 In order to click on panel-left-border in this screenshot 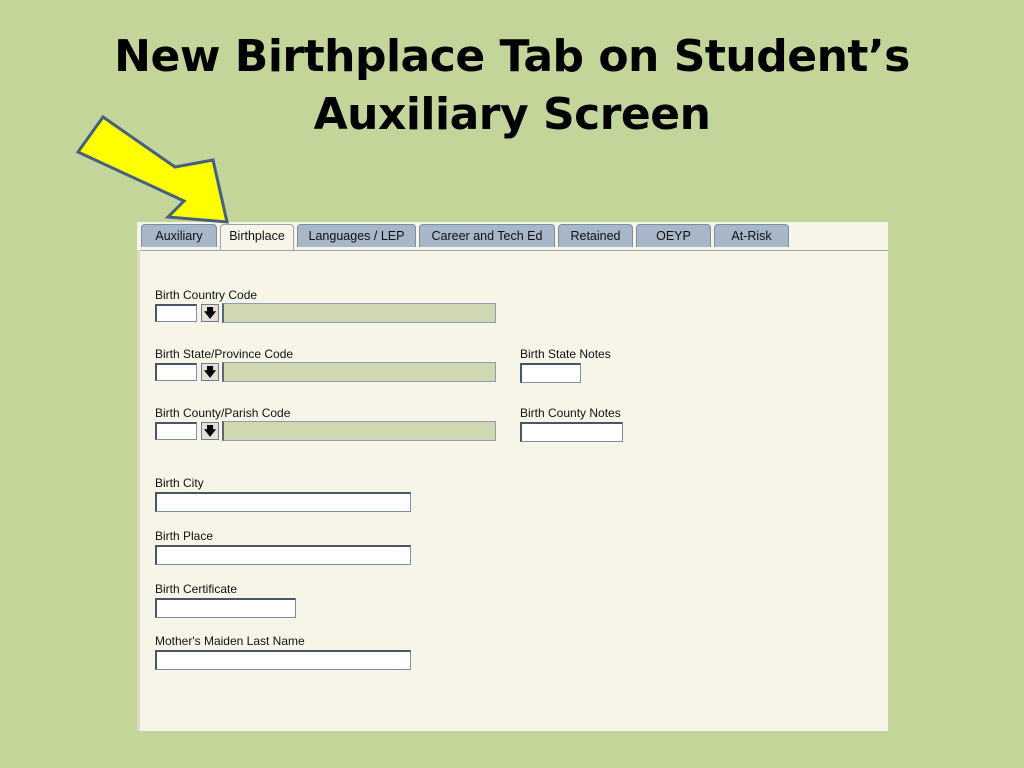, I will do `click(138, 490)`.